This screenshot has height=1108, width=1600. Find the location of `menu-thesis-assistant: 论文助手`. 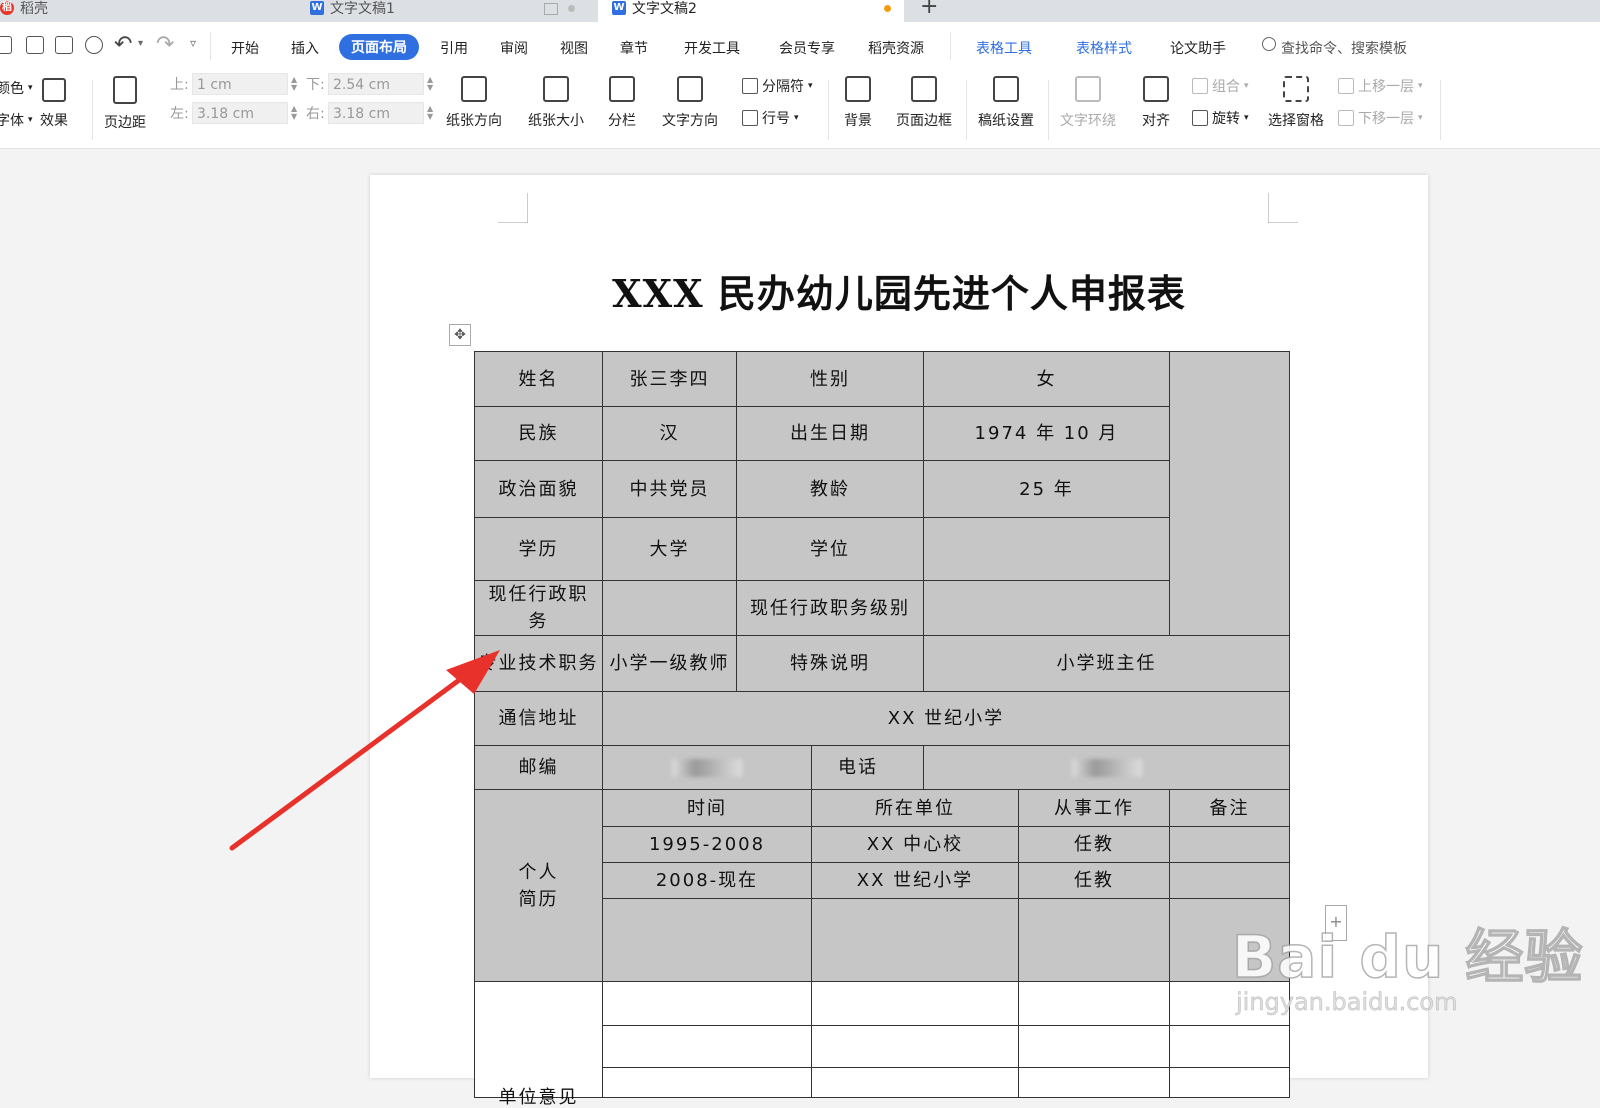

menu-thesis-assistant: 论文助手 is located at coordinates (1198, 48).